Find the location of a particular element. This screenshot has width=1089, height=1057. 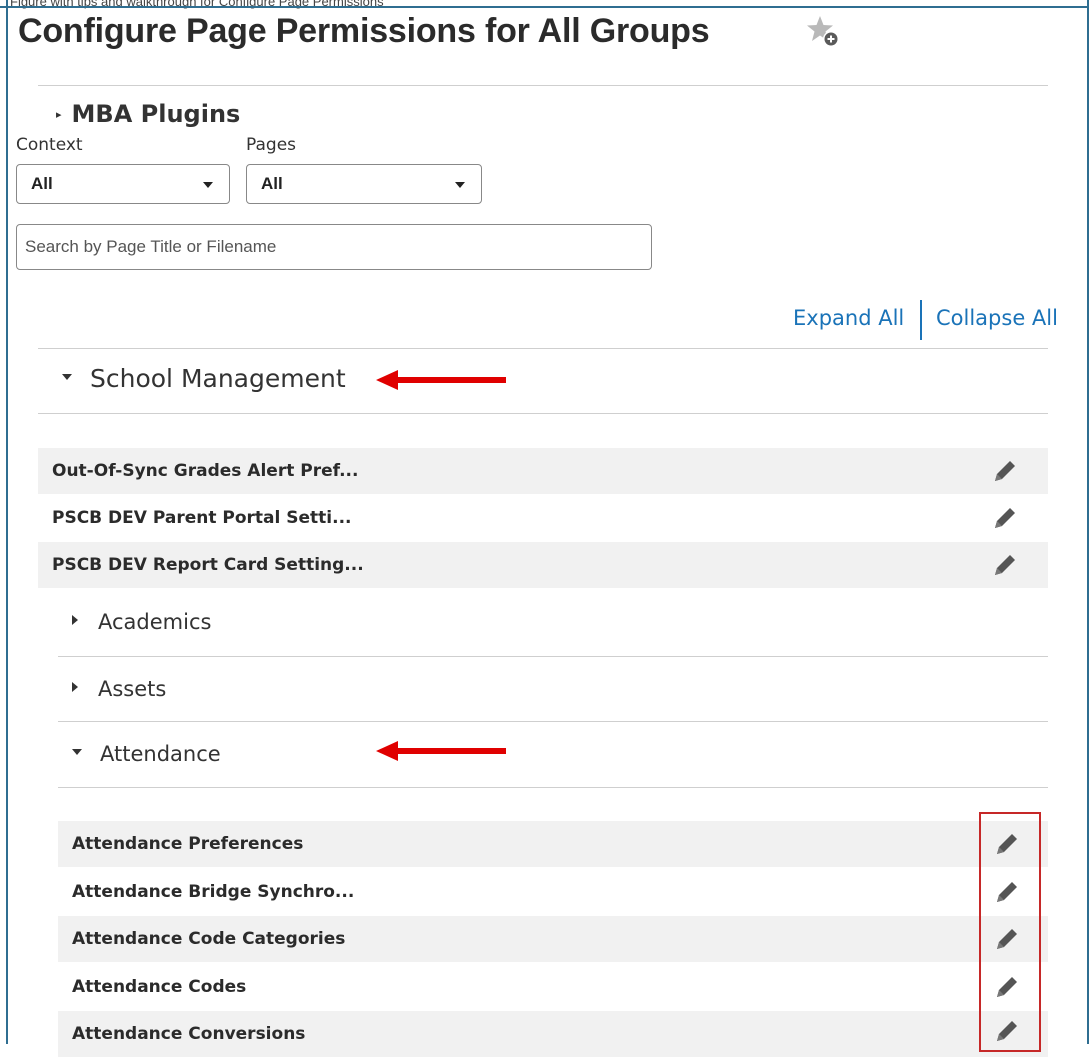

context-label: Context is located at coordinates (49, 145).